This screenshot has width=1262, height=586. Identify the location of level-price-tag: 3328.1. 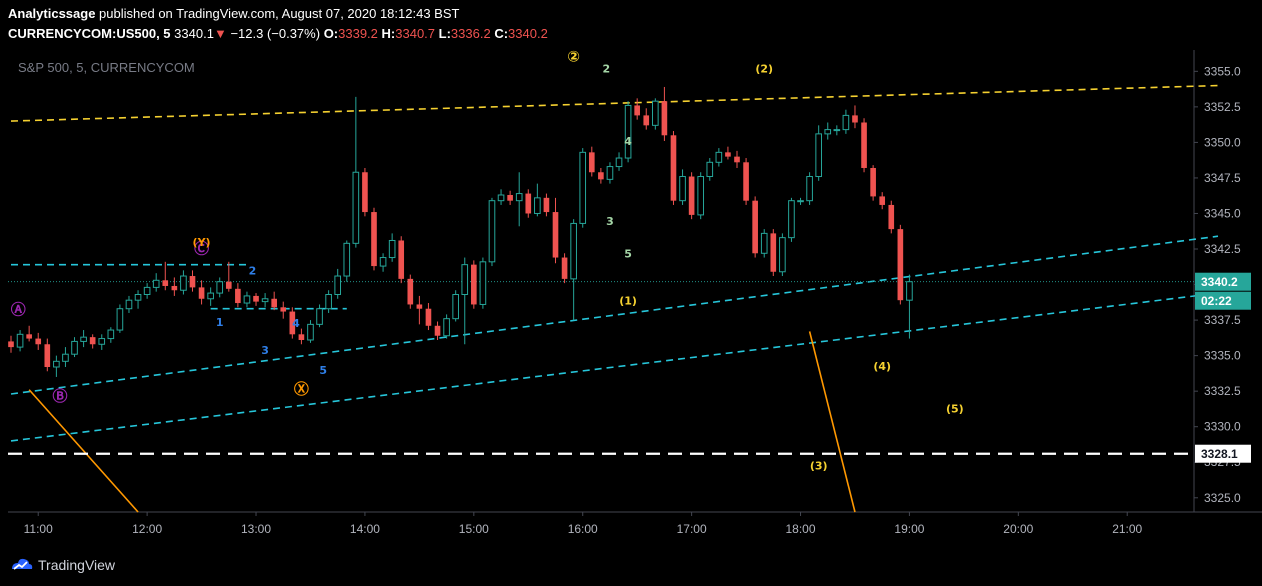
(1219, 454).